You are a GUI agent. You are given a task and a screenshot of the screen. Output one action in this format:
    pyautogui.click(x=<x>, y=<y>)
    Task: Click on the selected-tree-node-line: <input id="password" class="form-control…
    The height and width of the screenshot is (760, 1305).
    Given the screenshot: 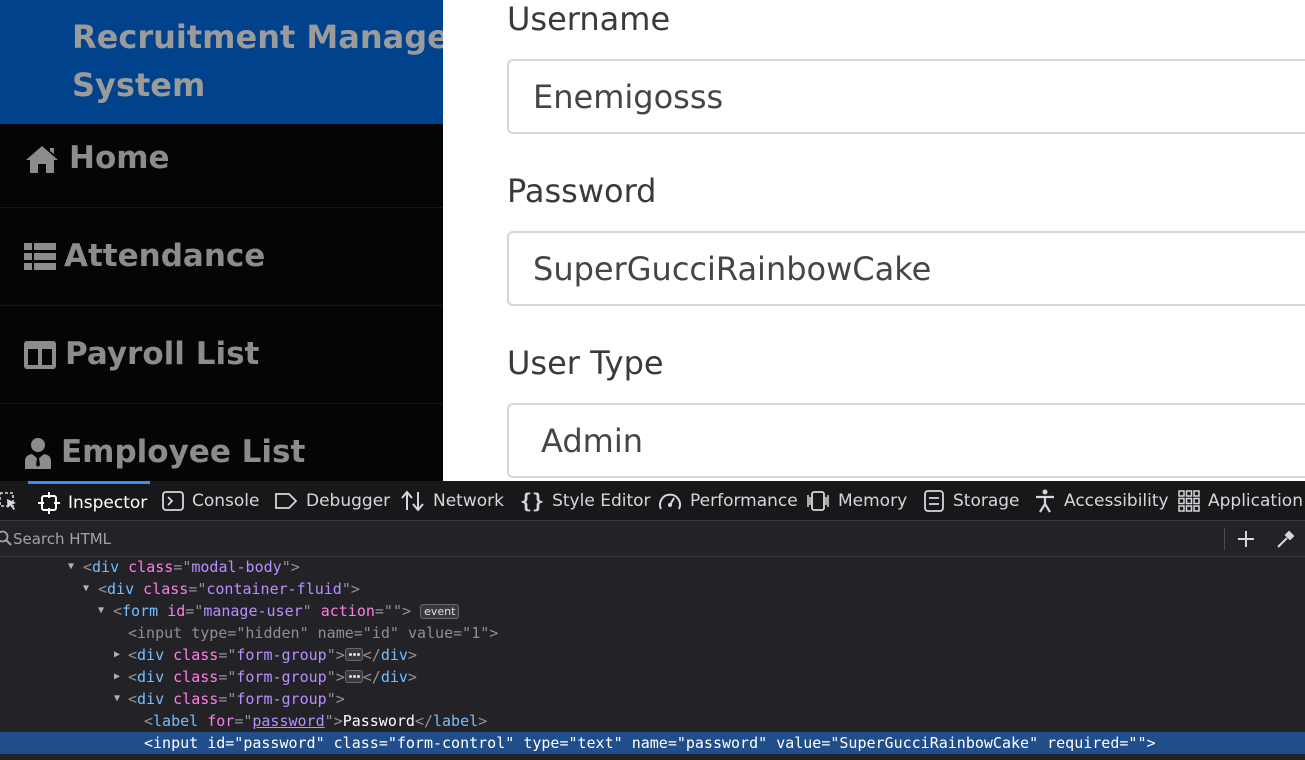 What is the action you would take?
    pyautogui.click(x=652, y=743)
    